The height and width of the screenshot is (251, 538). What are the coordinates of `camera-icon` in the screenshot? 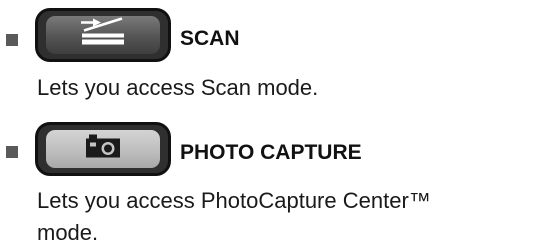 It's located at (103, 149).